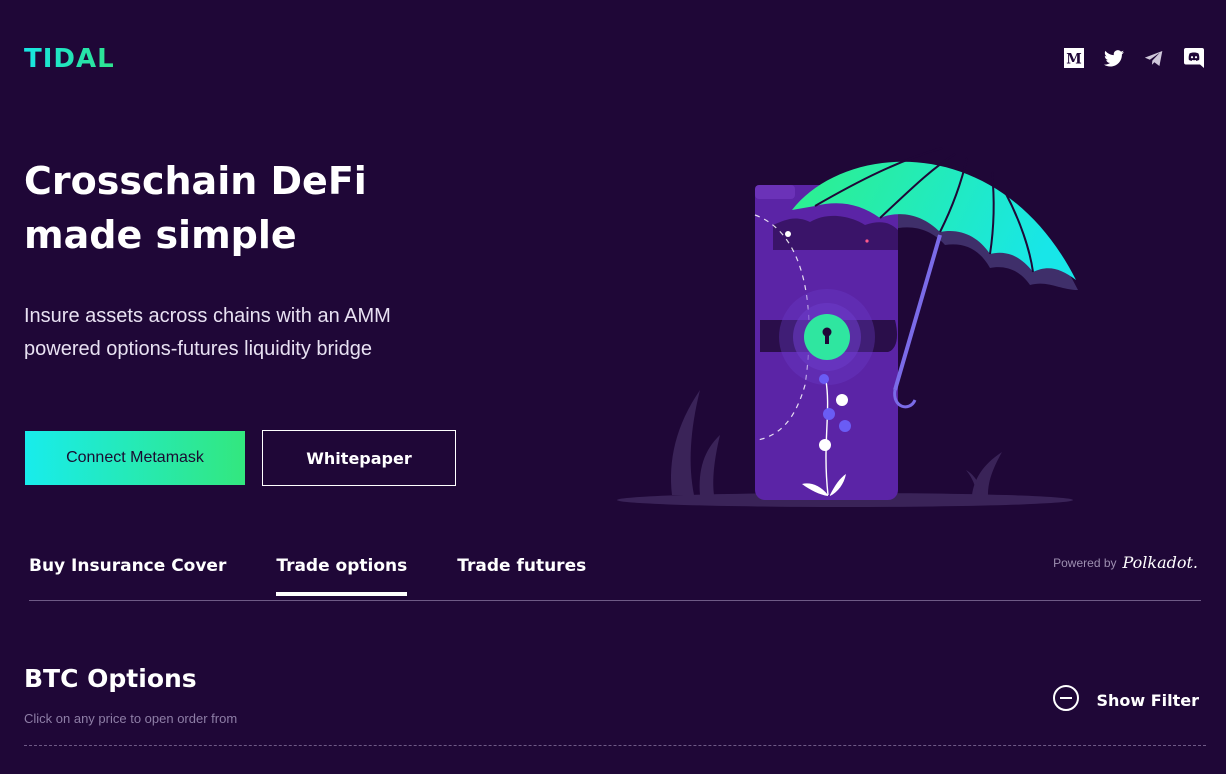 This screenshot has width=1226, height=774. What do you see at coordinates (198, 349) in the screenshot?
I see `hero-subtitle-line: powered options-futures liquidity bridge` at bounding box center [198, 349].